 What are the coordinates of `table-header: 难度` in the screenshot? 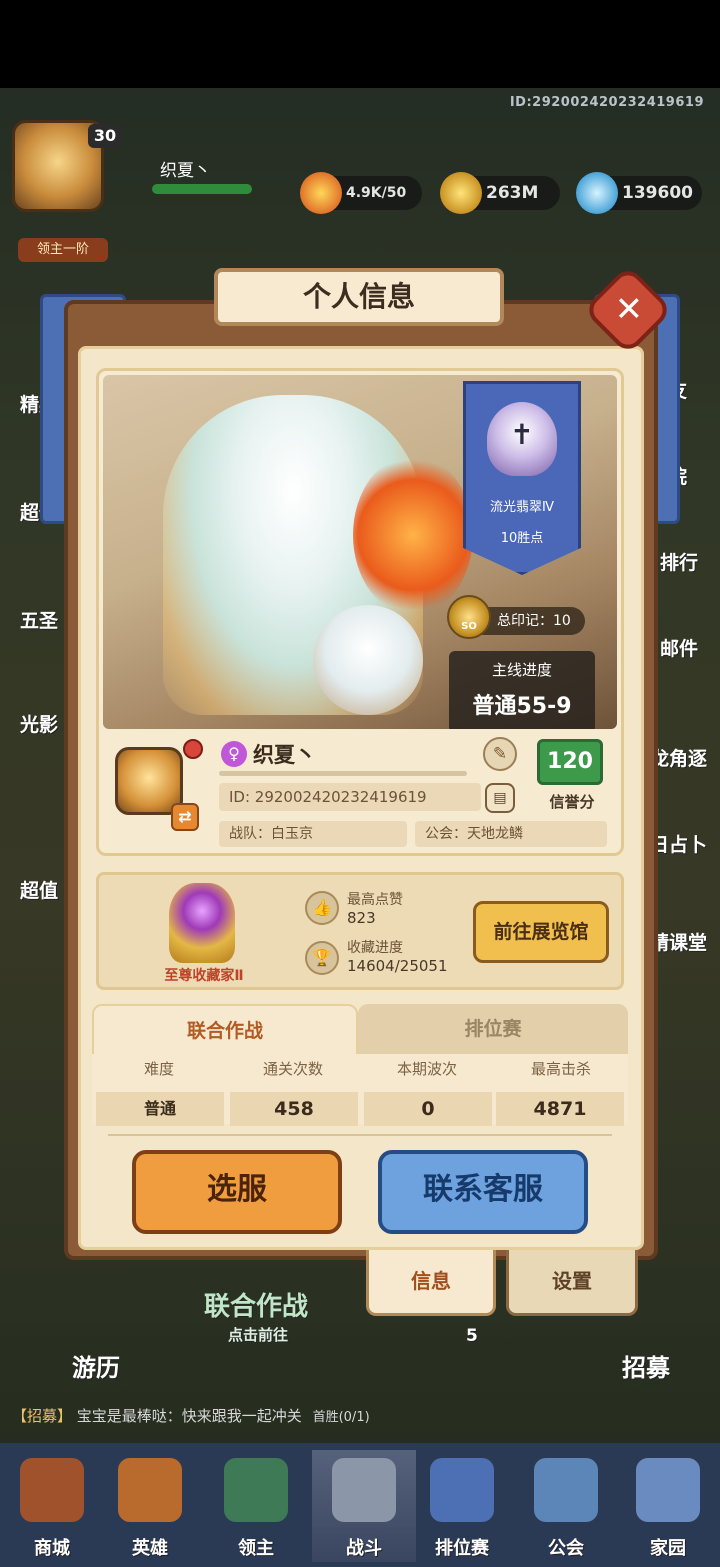 It's located at (158, 1069).